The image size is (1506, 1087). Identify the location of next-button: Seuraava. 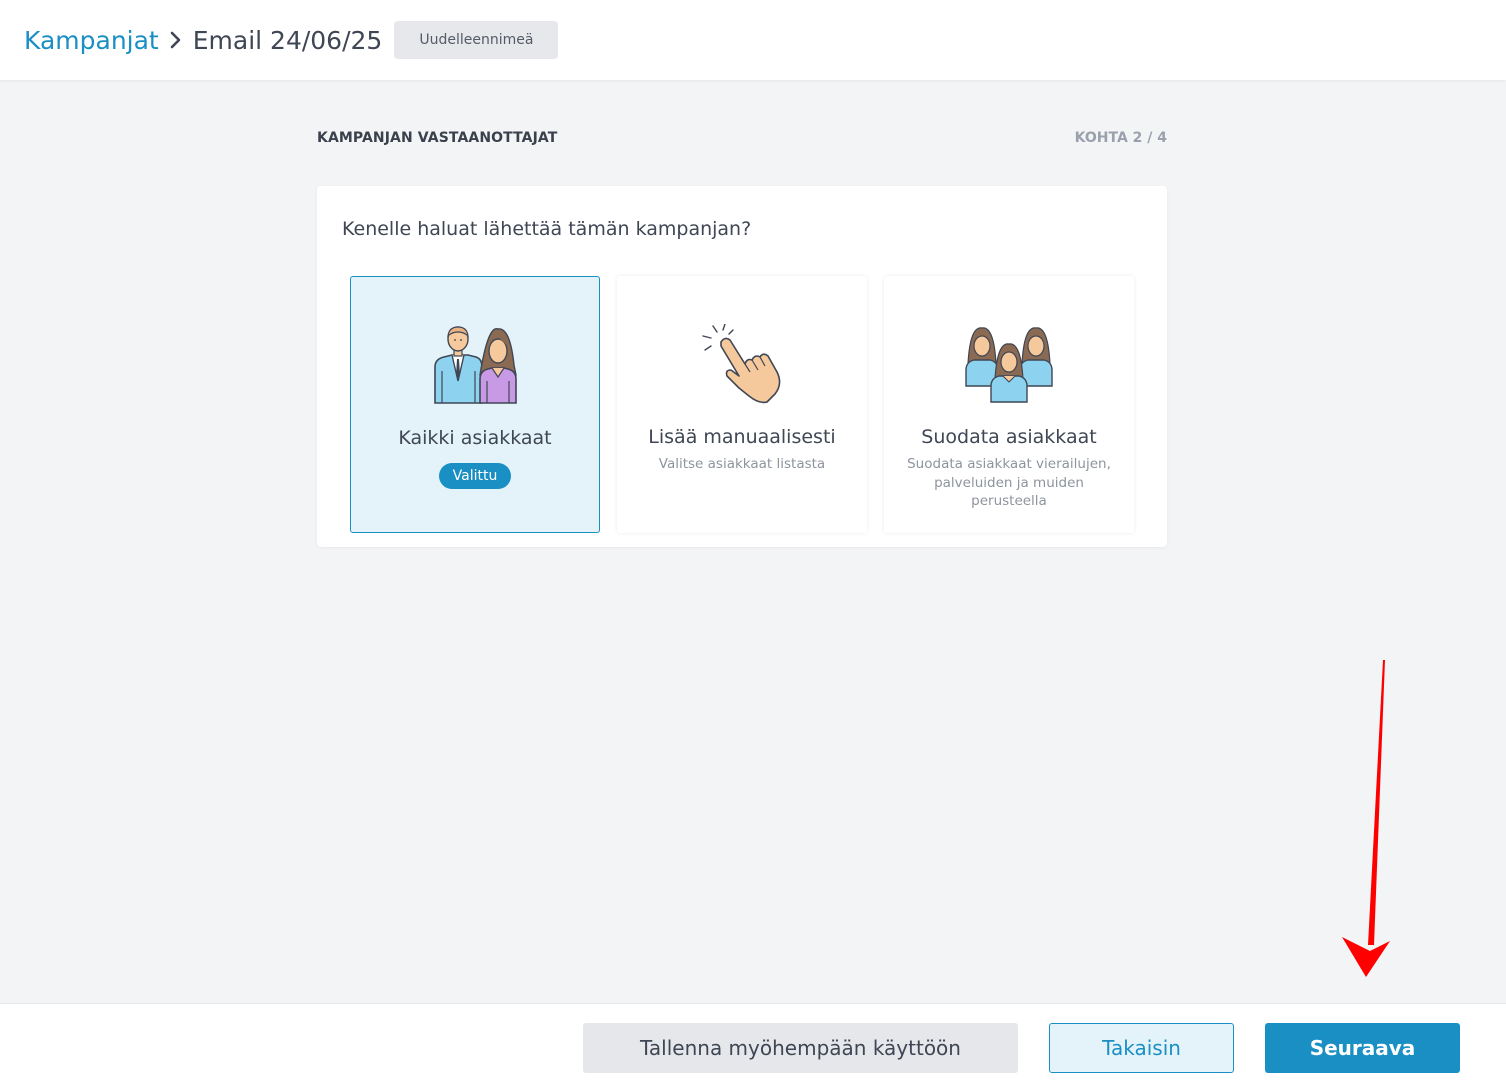
(1362, 1048).